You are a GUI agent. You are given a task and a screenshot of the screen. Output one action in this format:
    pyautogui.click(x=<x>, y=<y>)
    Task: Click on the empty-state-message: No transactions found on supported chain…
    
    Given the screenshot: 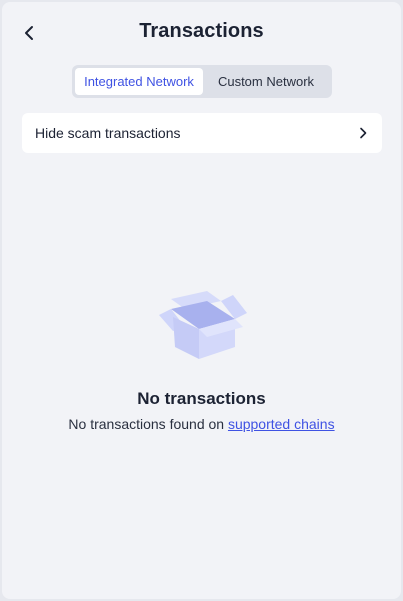 What is the action you would take?
    pyautogui.click(x=201, y=424)
    